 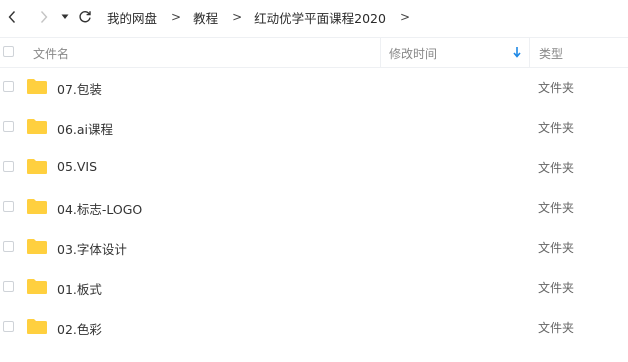 I want to click on file-row: 03.字体设计 文件夹, so click(x=314, y=247).